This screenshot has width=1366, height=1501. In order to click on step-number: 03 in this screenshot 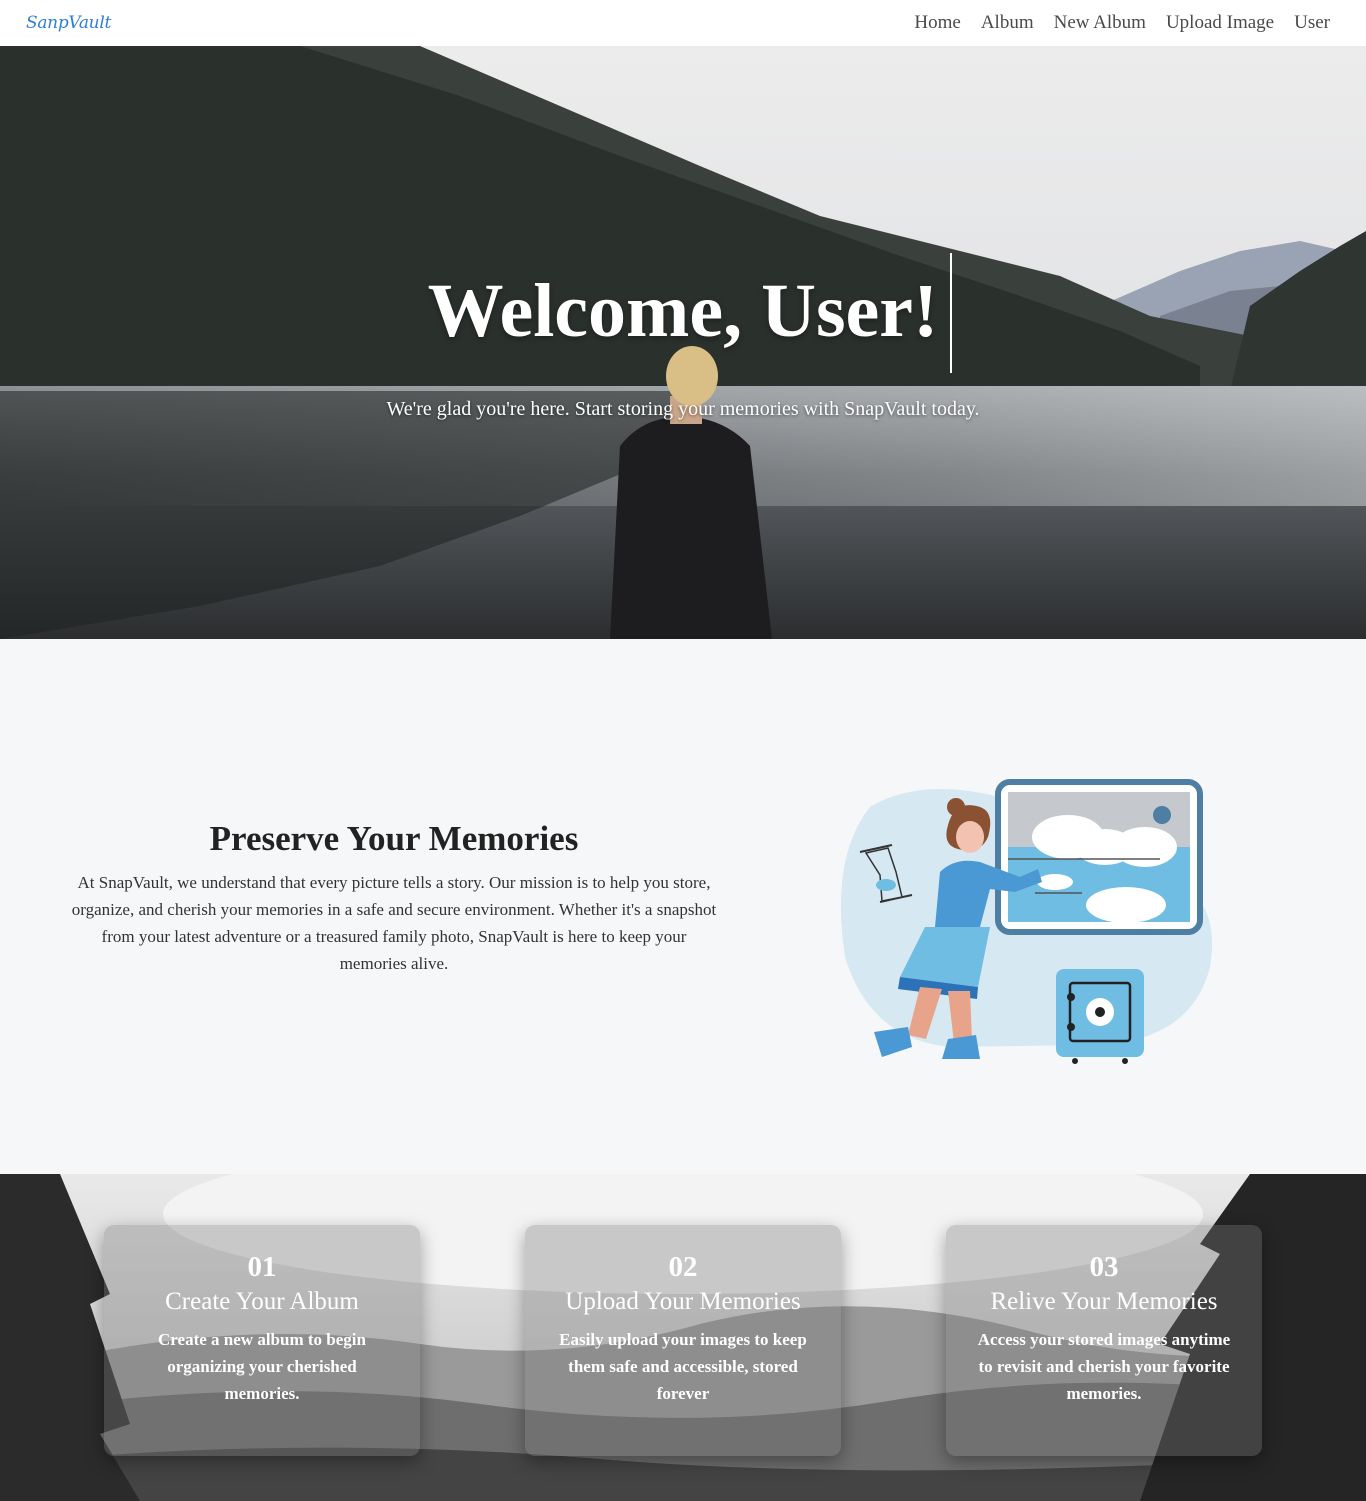, I will do `click(1104, 1267)`.